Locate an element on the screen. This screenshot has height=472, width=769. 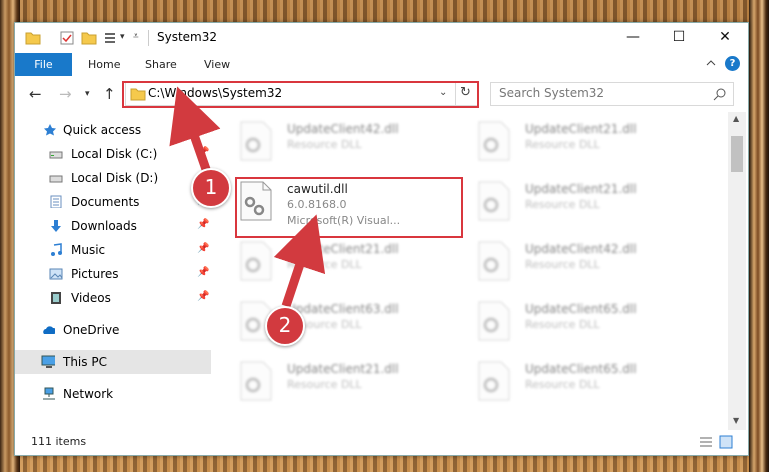
step-marker-1: 1 is located at coordinates (211, 188).